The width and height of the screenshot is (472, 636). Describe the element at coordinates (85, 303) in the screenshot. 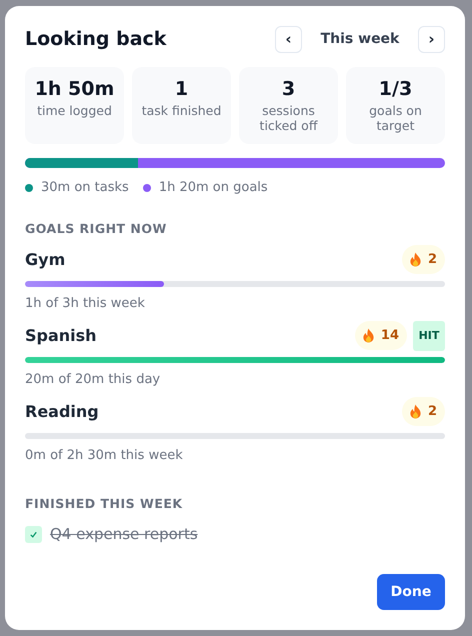

I see `goal-caption: 1h of 3h this week` at that location.